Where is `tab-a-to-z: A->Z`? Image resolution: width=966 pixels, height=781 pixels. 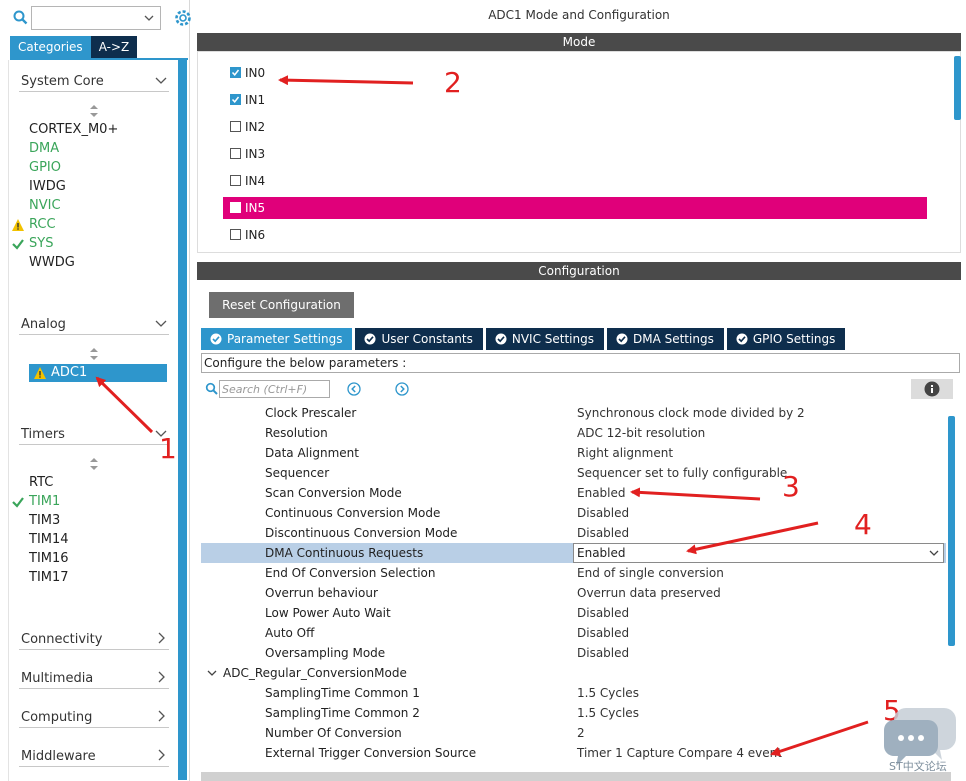 tab-a-to-z: A->Z is located at coordinates (114, 47).